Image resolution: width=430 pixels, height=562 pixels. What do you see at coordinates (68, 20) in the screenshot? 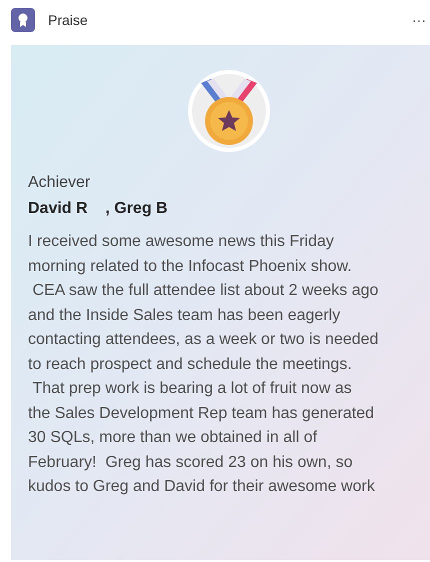
I see `app-title: Praise` at bounding box center [68, 20].